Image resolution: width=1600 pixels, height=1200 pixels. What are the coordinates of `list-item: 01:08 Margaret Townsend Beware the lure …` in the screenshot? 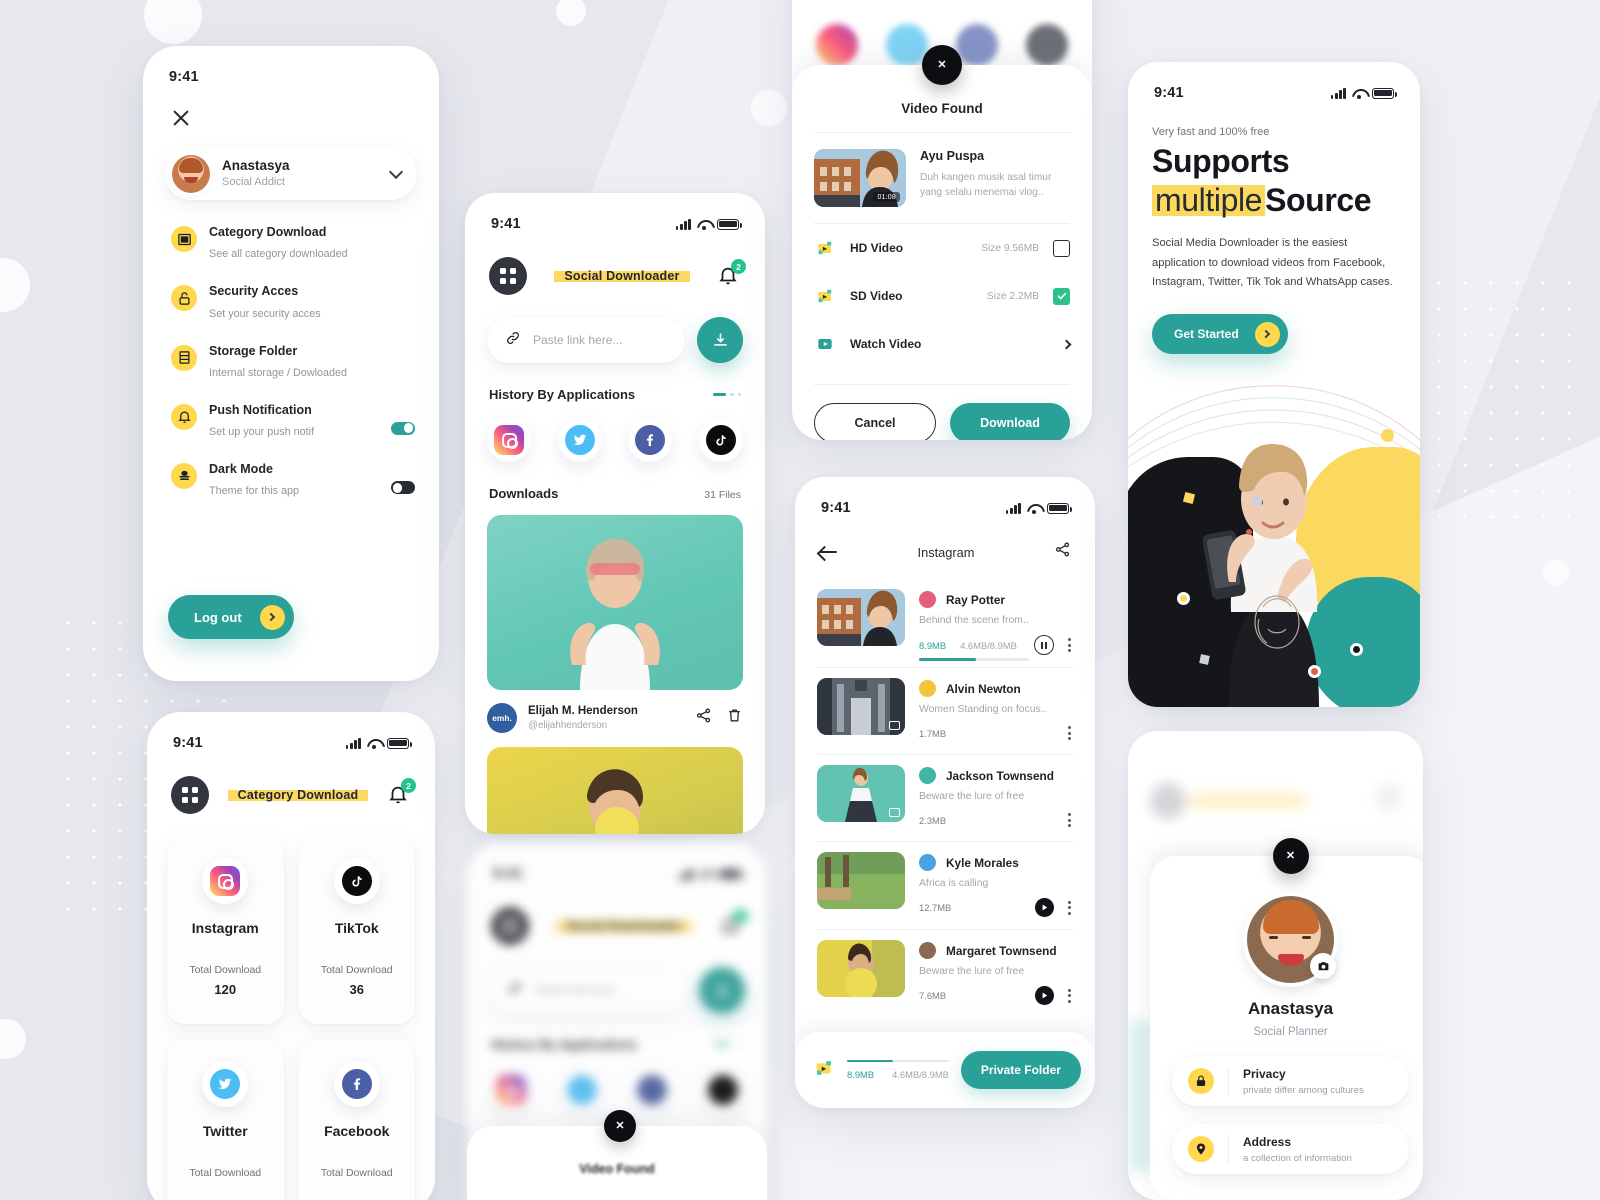 It's located at (945, 968).